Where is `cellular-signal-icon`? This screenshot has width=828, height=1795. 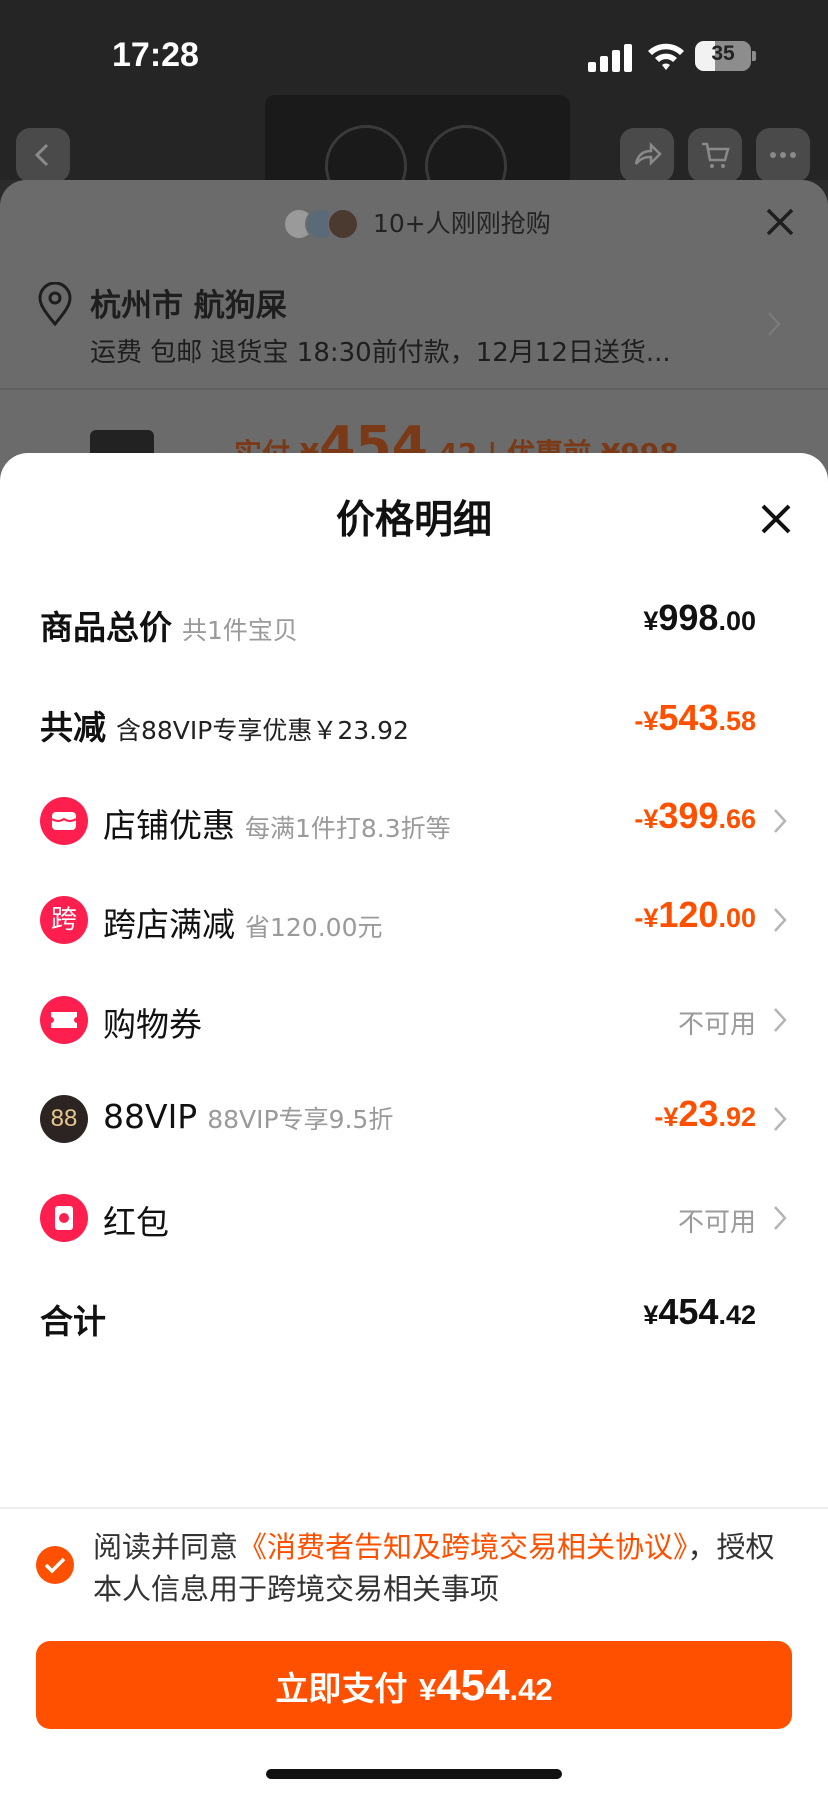
cellular-signal-icon is located at coordinates (610, 58).